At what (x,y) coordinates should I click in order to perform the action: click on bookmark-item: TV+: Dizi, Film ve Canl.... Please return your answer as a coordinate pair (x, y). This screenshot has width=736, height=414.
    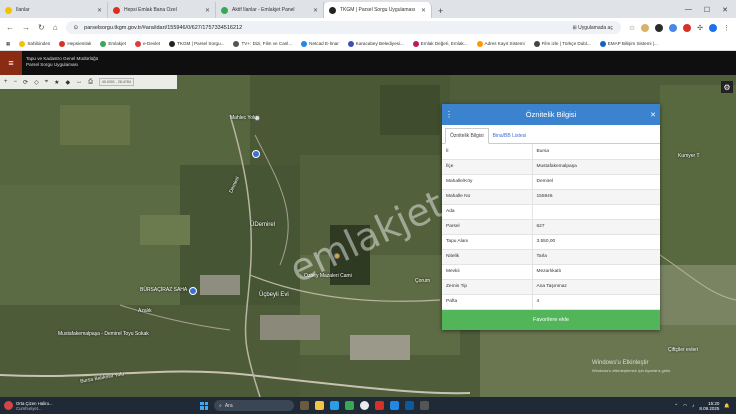
    Looking at the image, I should click on (262, 43).